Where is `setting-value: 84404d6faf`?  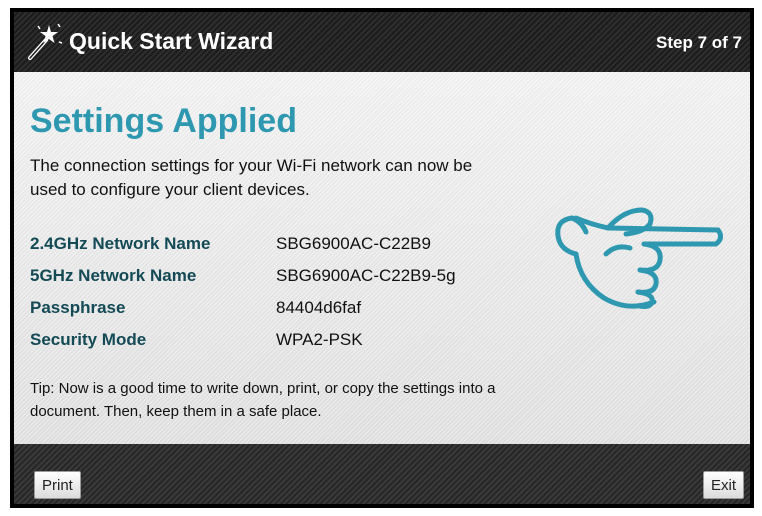 setting-value: 84404d6faf is located at coordinates (319, 307).